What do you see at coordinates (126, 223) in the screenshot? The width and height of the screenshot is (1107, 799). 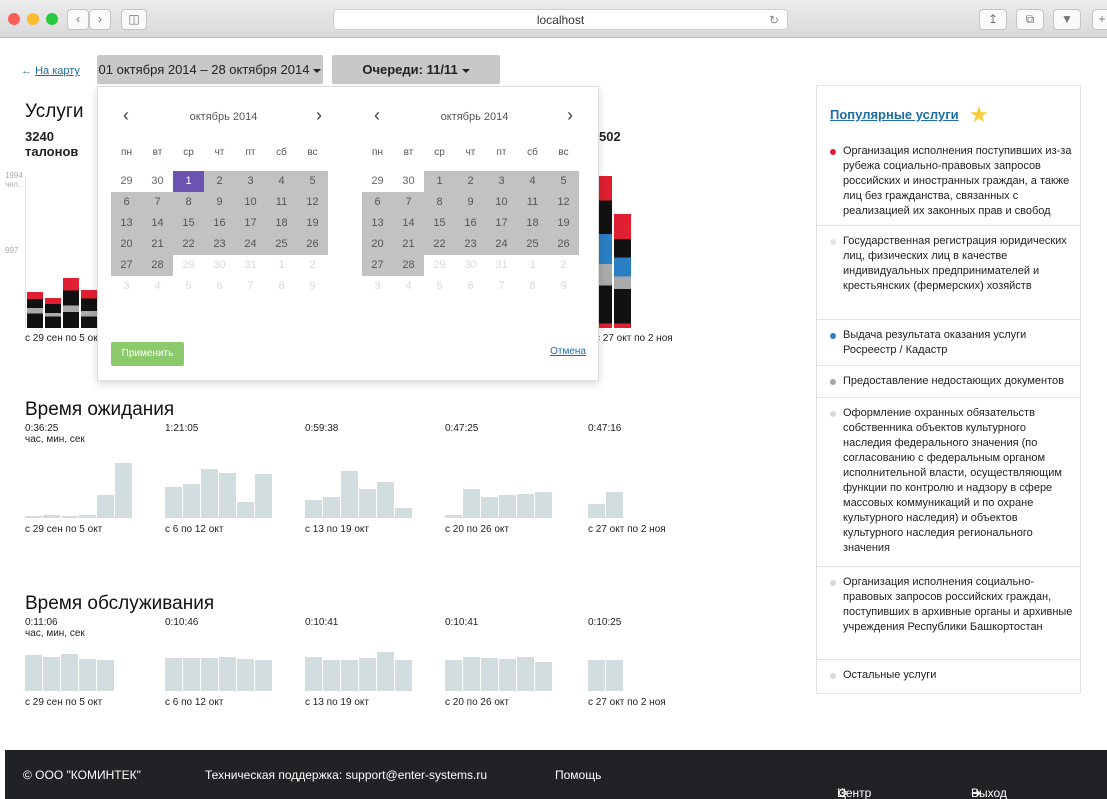 I see `day-cell: 13` at bounding box center [126, 223].